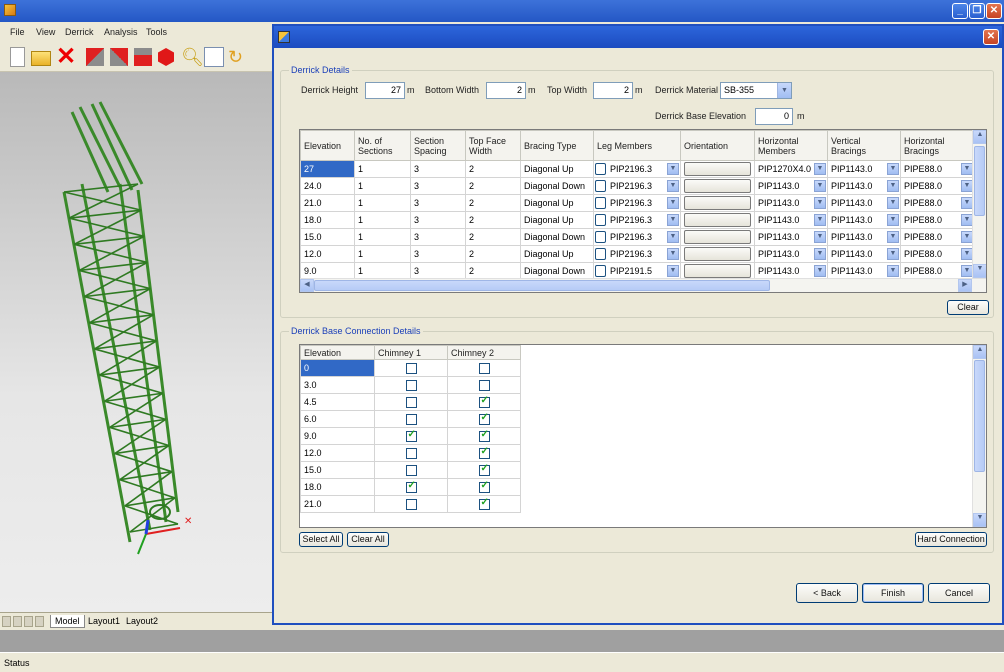 The width and height of the screenshot is (1004, 672). What do you see at coordinates (337, 368) in the screenshot?
I see `cell-elevation: 0` at bounding box center [337, 368].